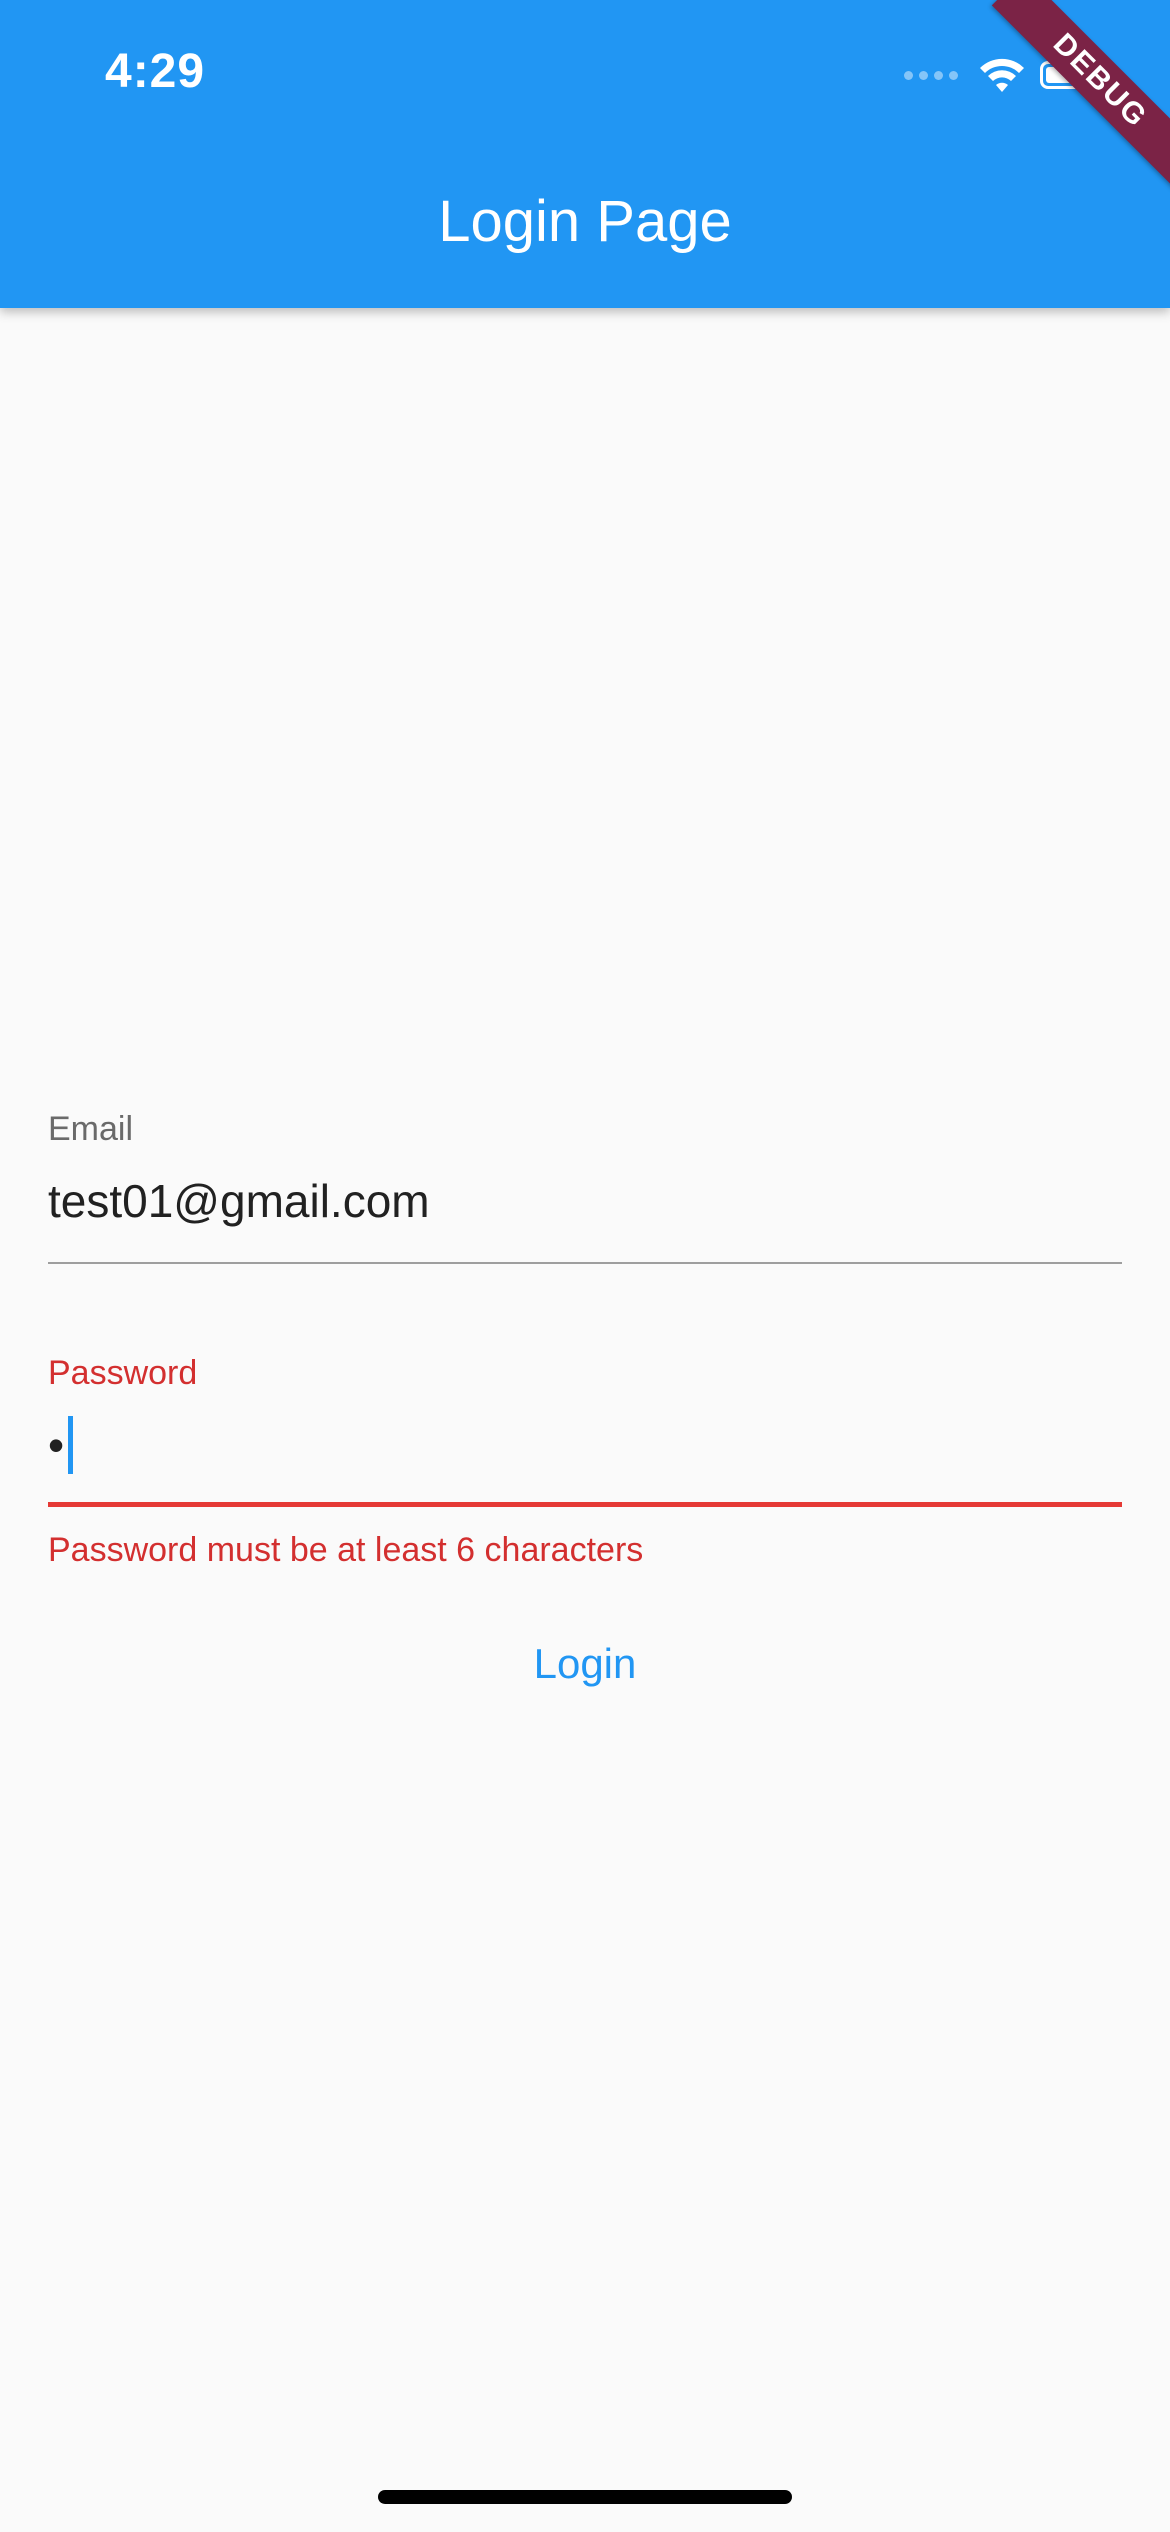  What do you see at coordinates (585, 1445) in the screenshot?
I see `password-input: •` at bounding box center [585, 1445].